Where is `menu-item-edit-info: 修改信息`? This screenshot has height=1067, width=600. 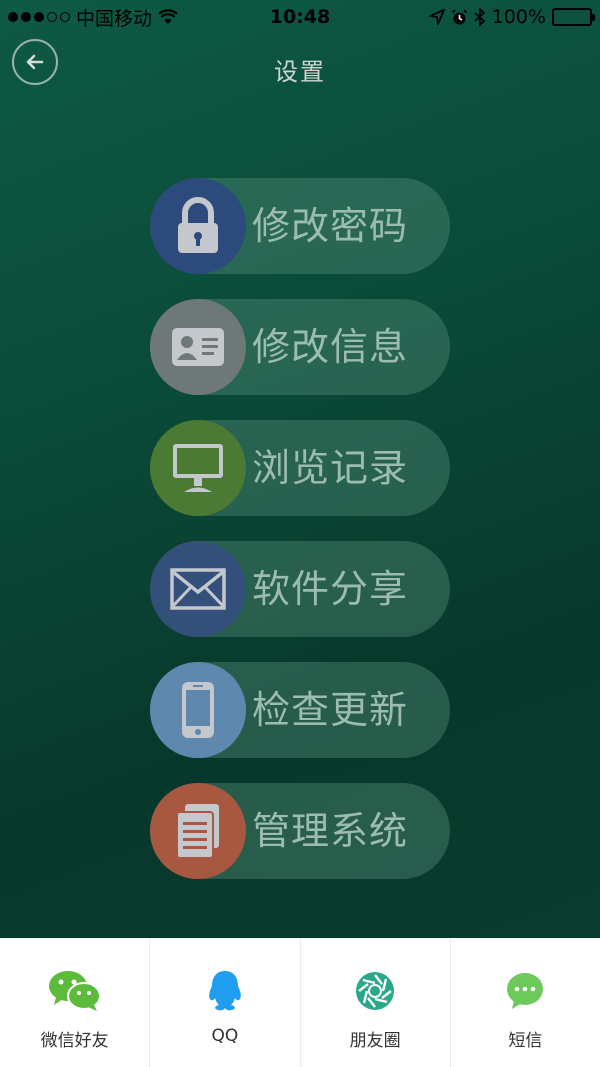 menu-item-edit-info: 修改信息 is located at coordinates (300, 347).